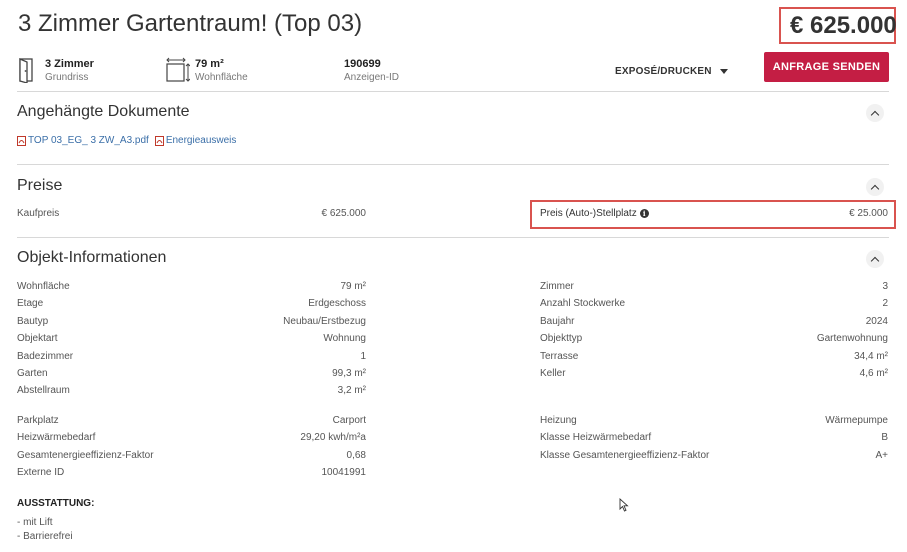  Describe the element at coordinates (558, 420) in the screenshot. I see `info-label: Heizung` at that location.